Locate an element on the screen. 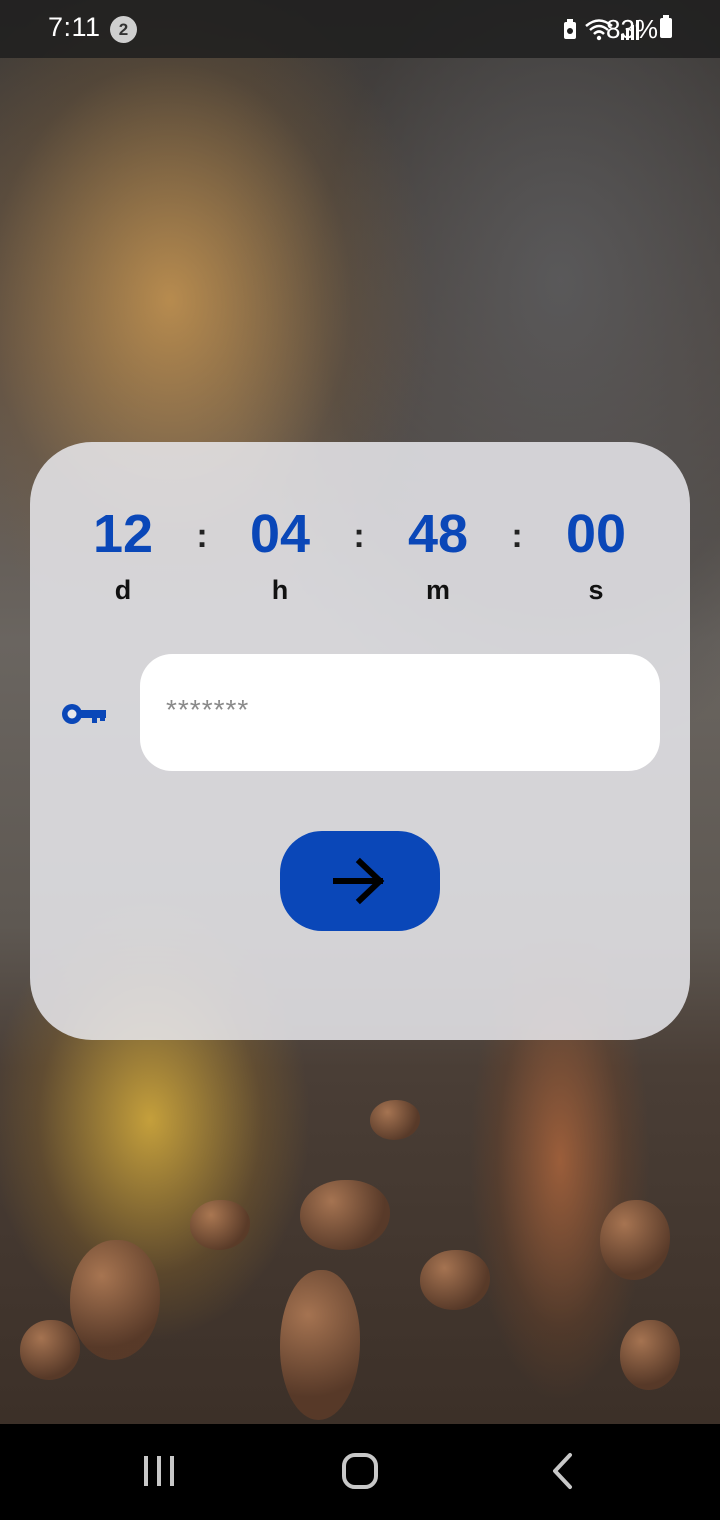 The width and height of the screenshot is (720, 1520). countdown-days-label: d is located at coordinates (123, 590).